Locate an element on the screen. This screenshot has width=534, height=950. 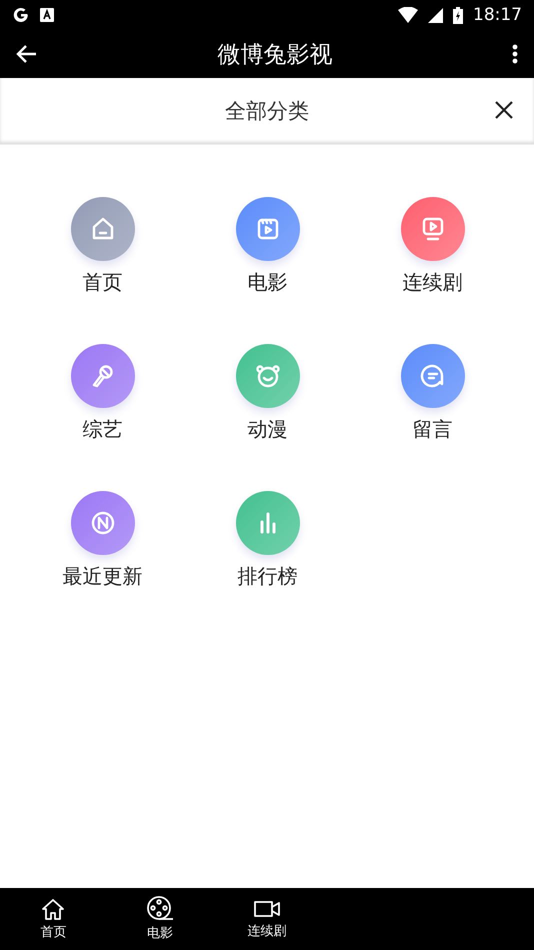
nav-tab: 连续剧 is located at coordinates (267, 919).